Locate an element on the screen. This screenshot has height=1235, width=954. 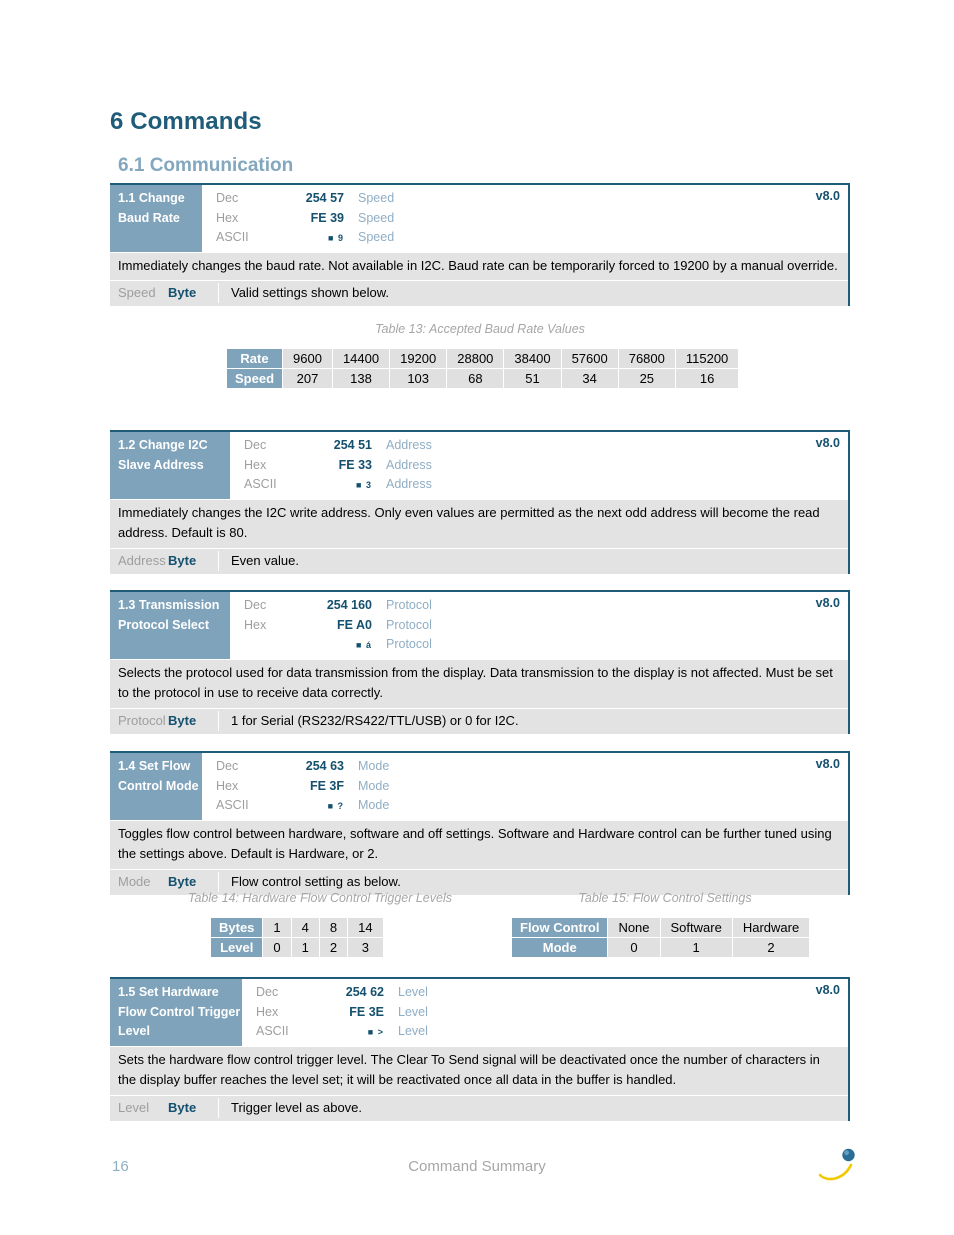
encoding-param: Mode is located at coordinates (374, 766).